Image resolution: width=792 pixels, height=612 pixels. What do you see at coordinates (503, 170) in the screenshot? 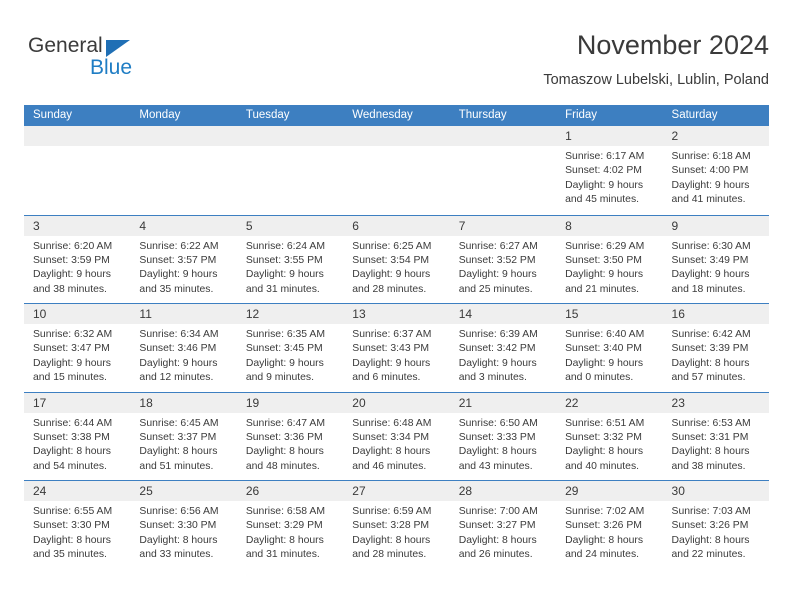
I see `day-cell` at bounding box center [503, 170].